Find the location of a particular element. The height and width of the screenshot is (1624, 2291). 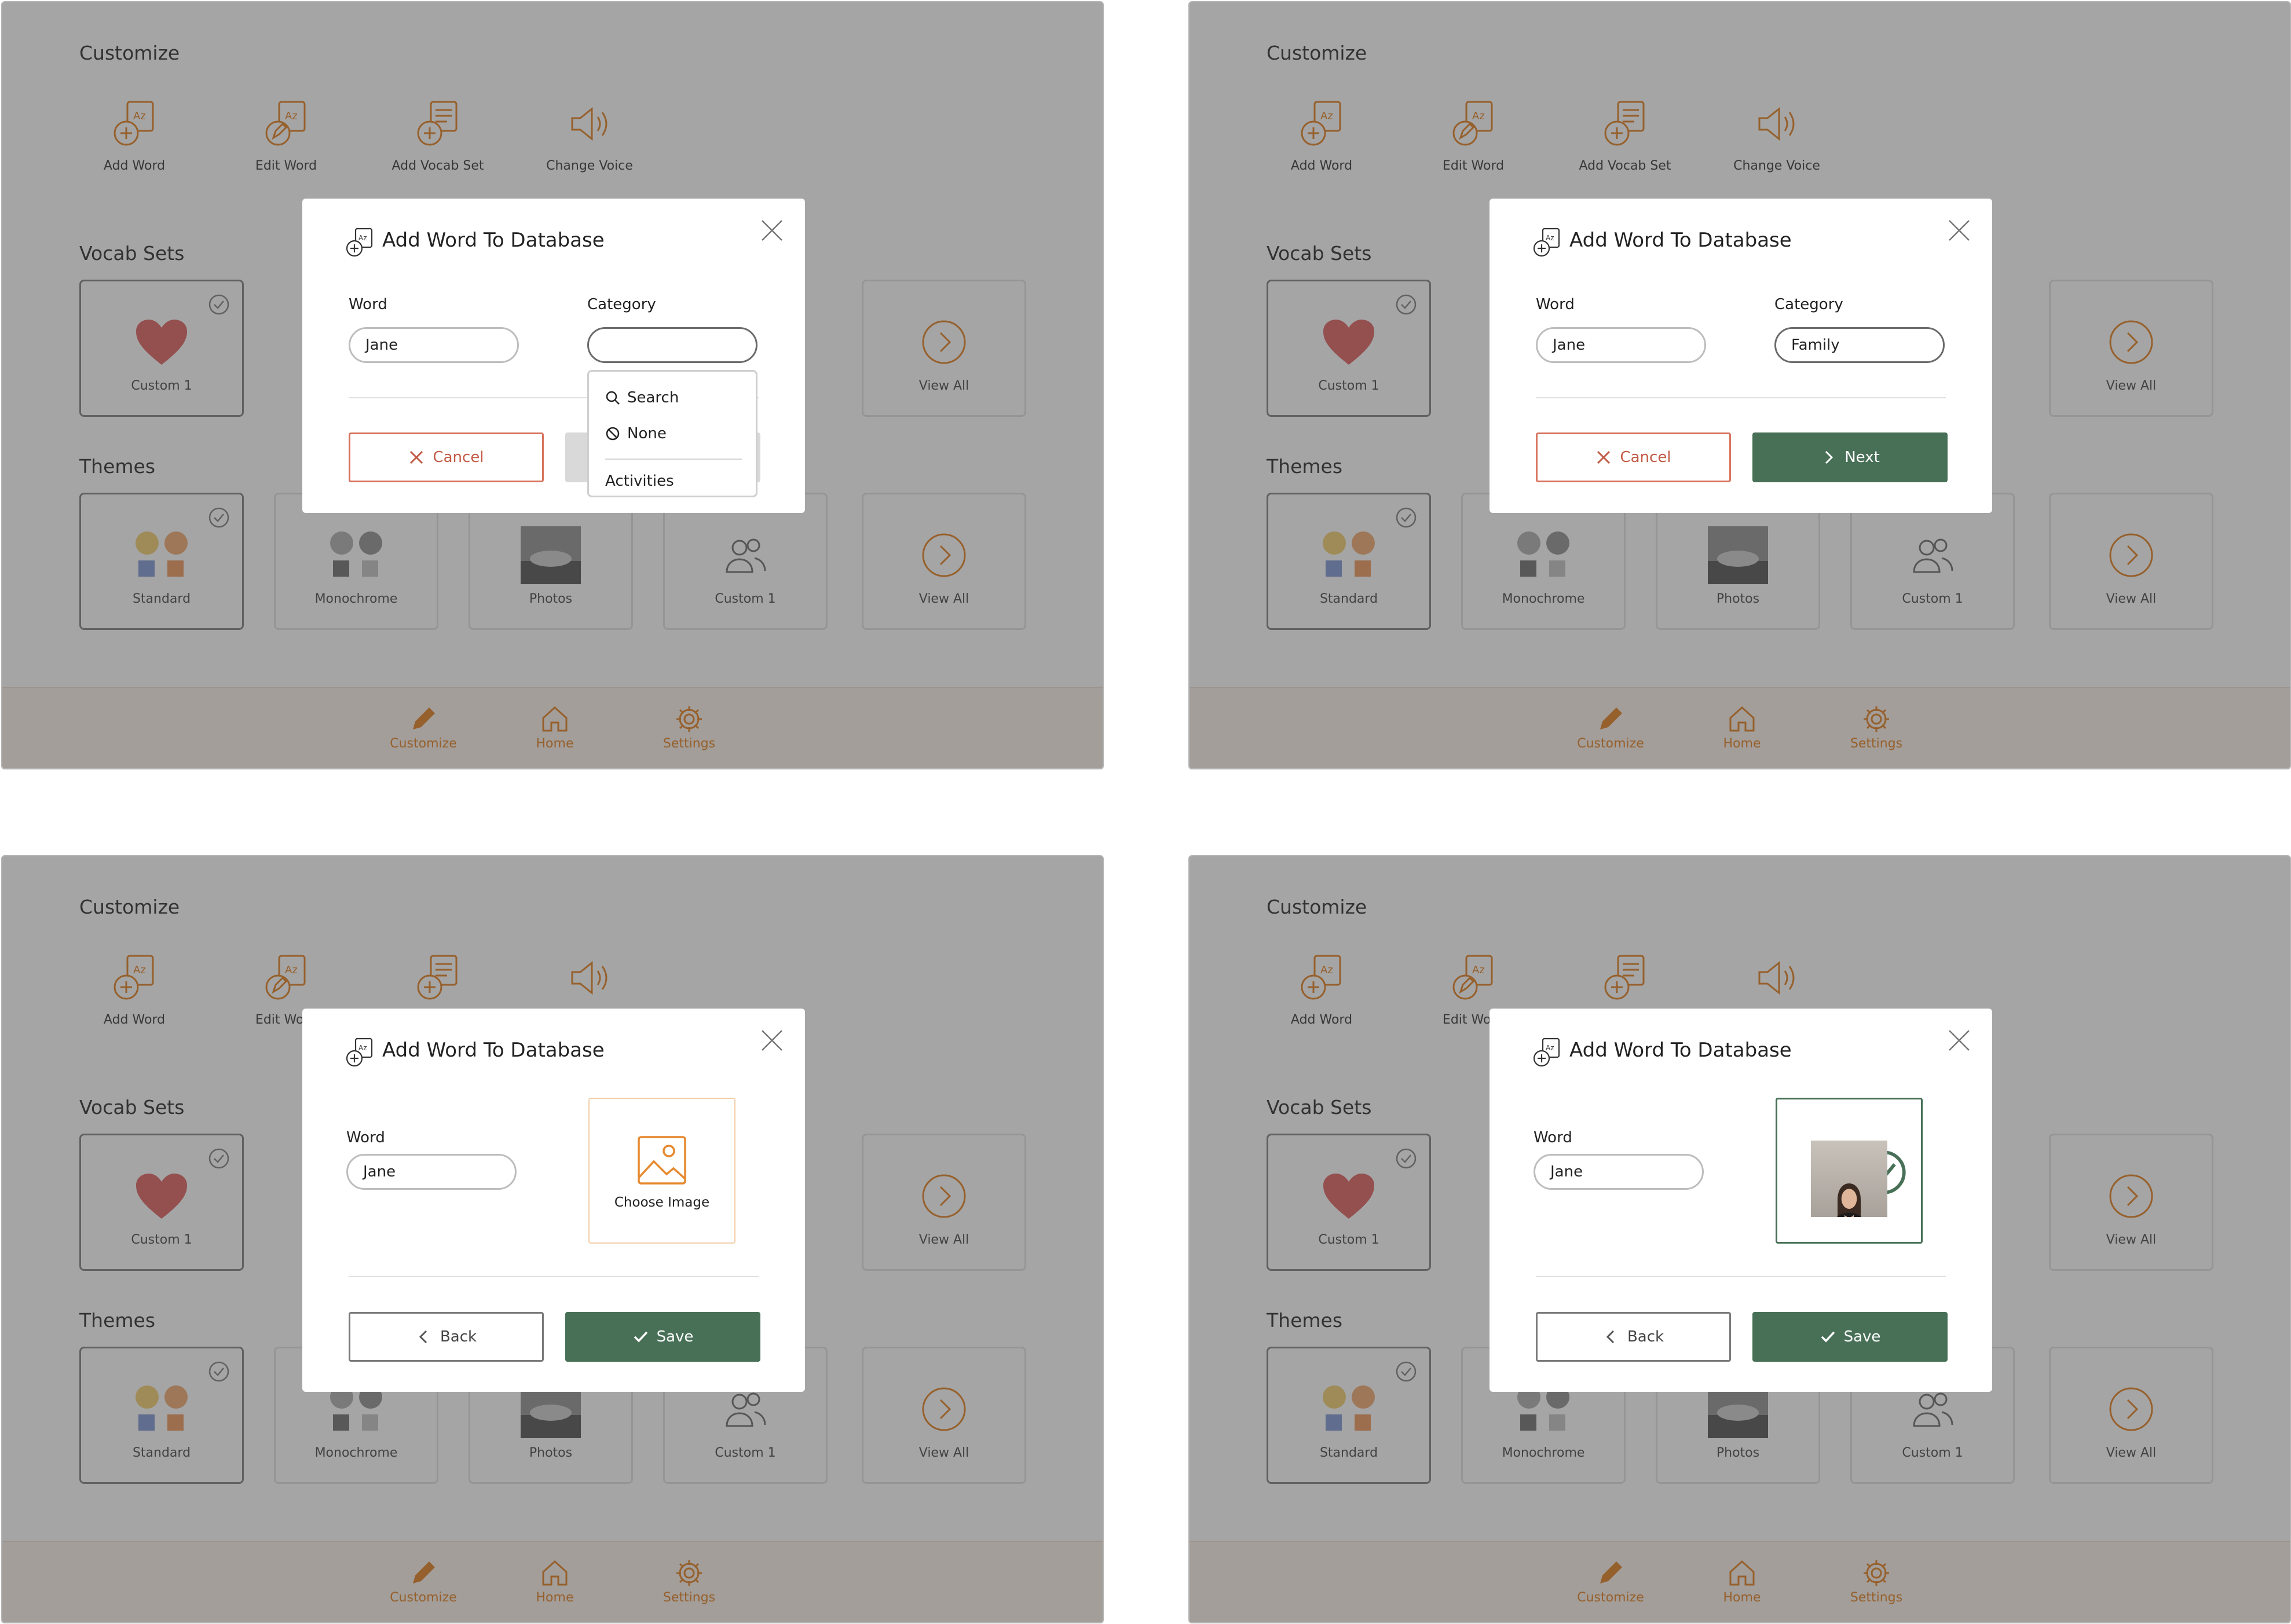

selected-image-card is located at coordinates (1849, 1171).